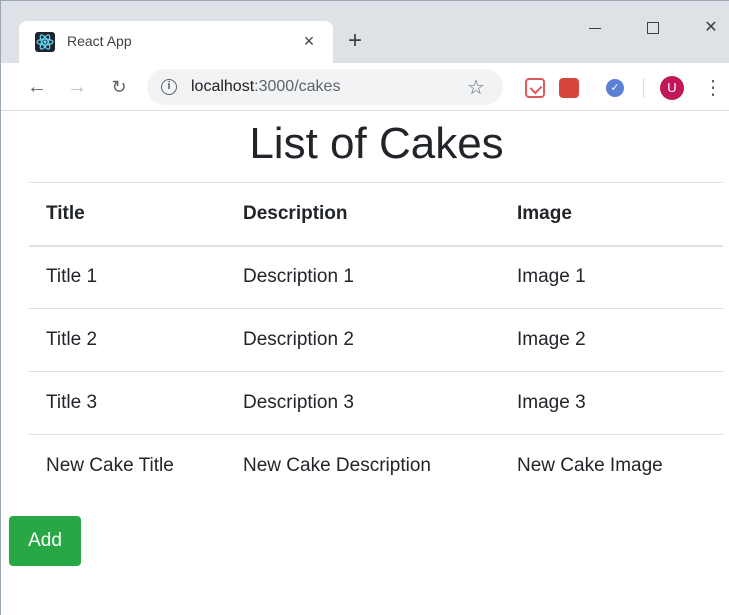 This screenshot has width=729, height=615. I want to click on info-icon: i, so click(169, 87).